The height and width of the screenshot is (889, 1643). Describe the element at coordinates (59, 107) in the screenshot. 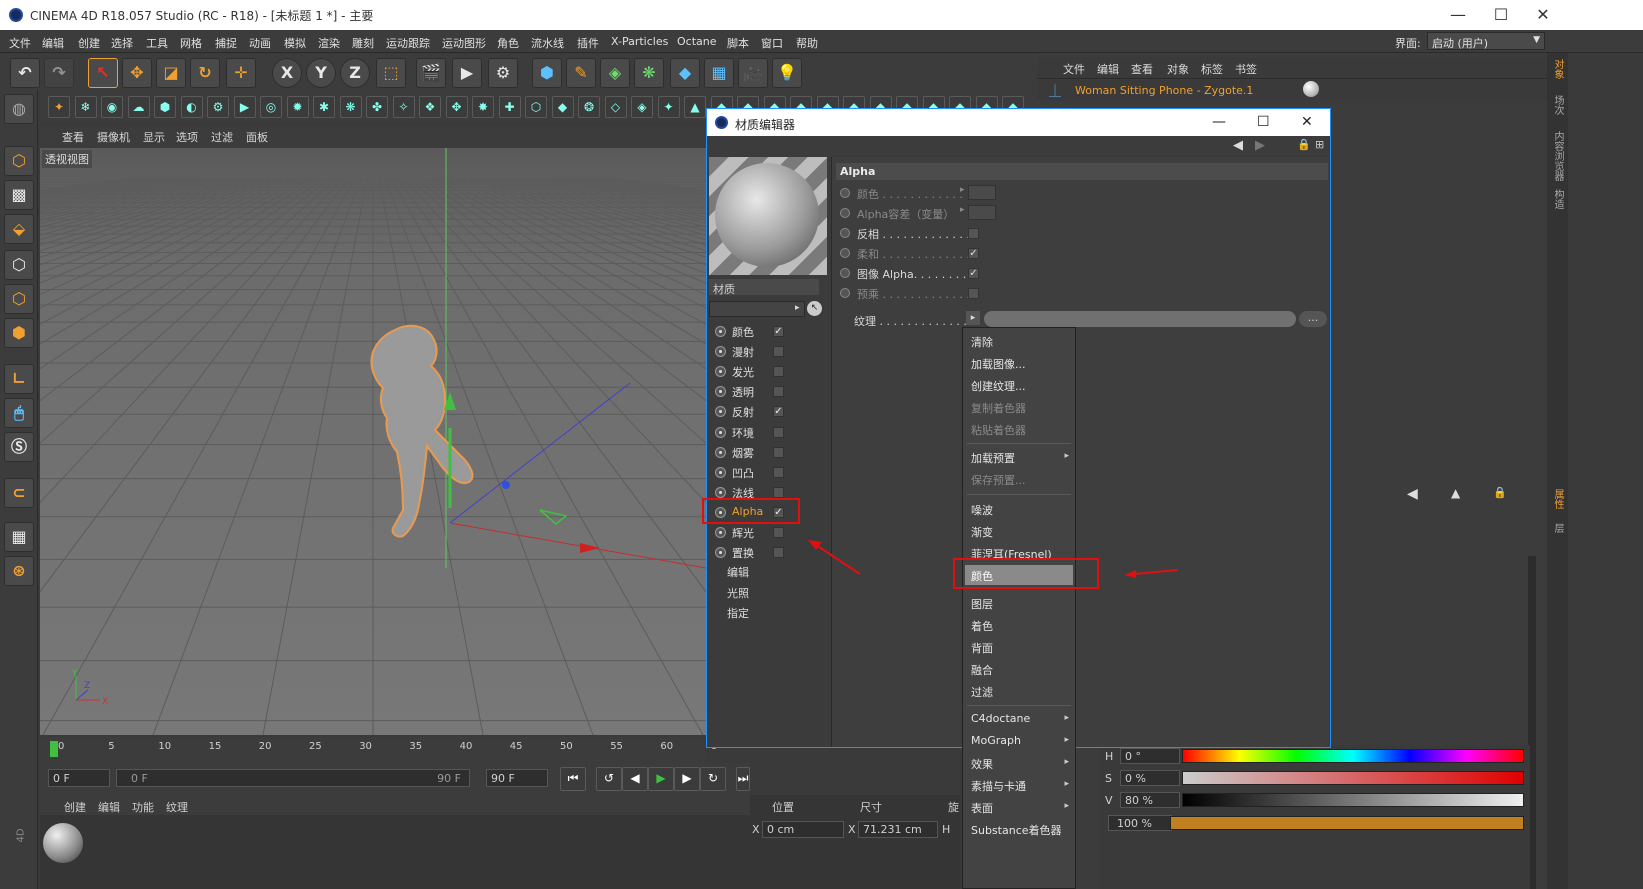

I see `plugin-tool-icon: ✦` at that location.